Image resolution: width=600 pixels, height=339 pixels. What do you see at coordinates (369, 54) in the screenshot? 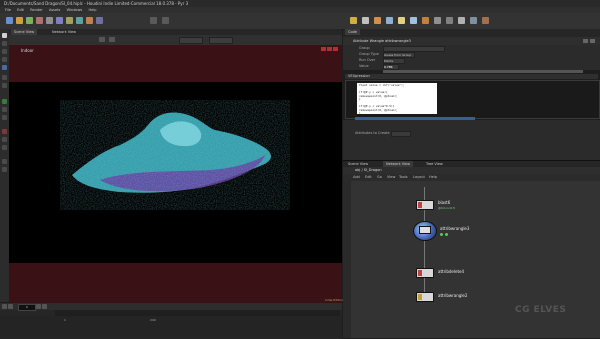
I see `param-label-group-type: Group Type` at bounding box center [369, 54].